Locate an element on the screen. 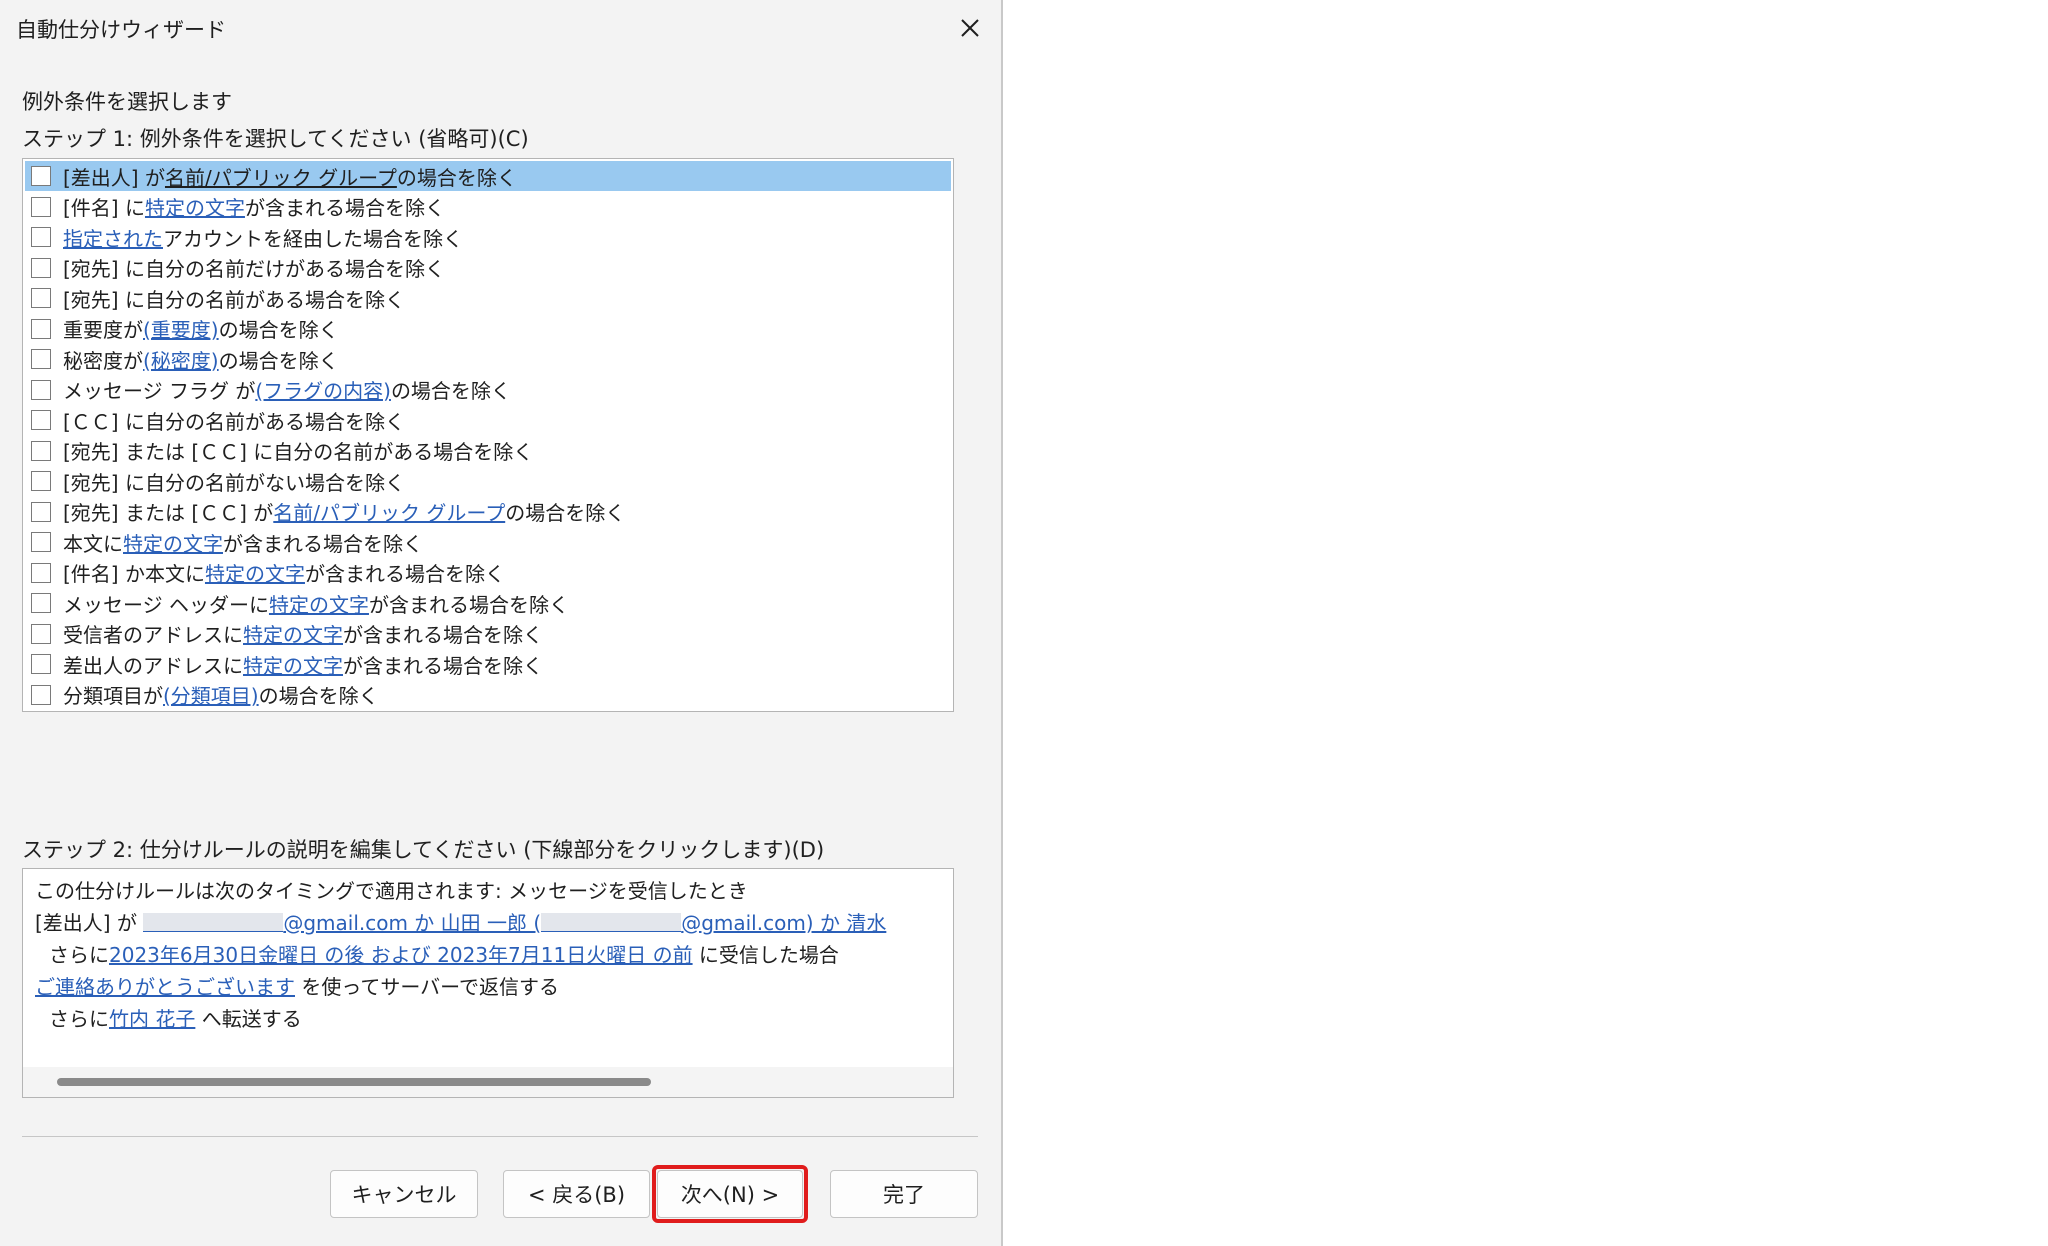 This screenshot has height=1246, width=2048. condition-item: [宛先] に自分の名前がある場合を除く is located at coordinates (488, 298).